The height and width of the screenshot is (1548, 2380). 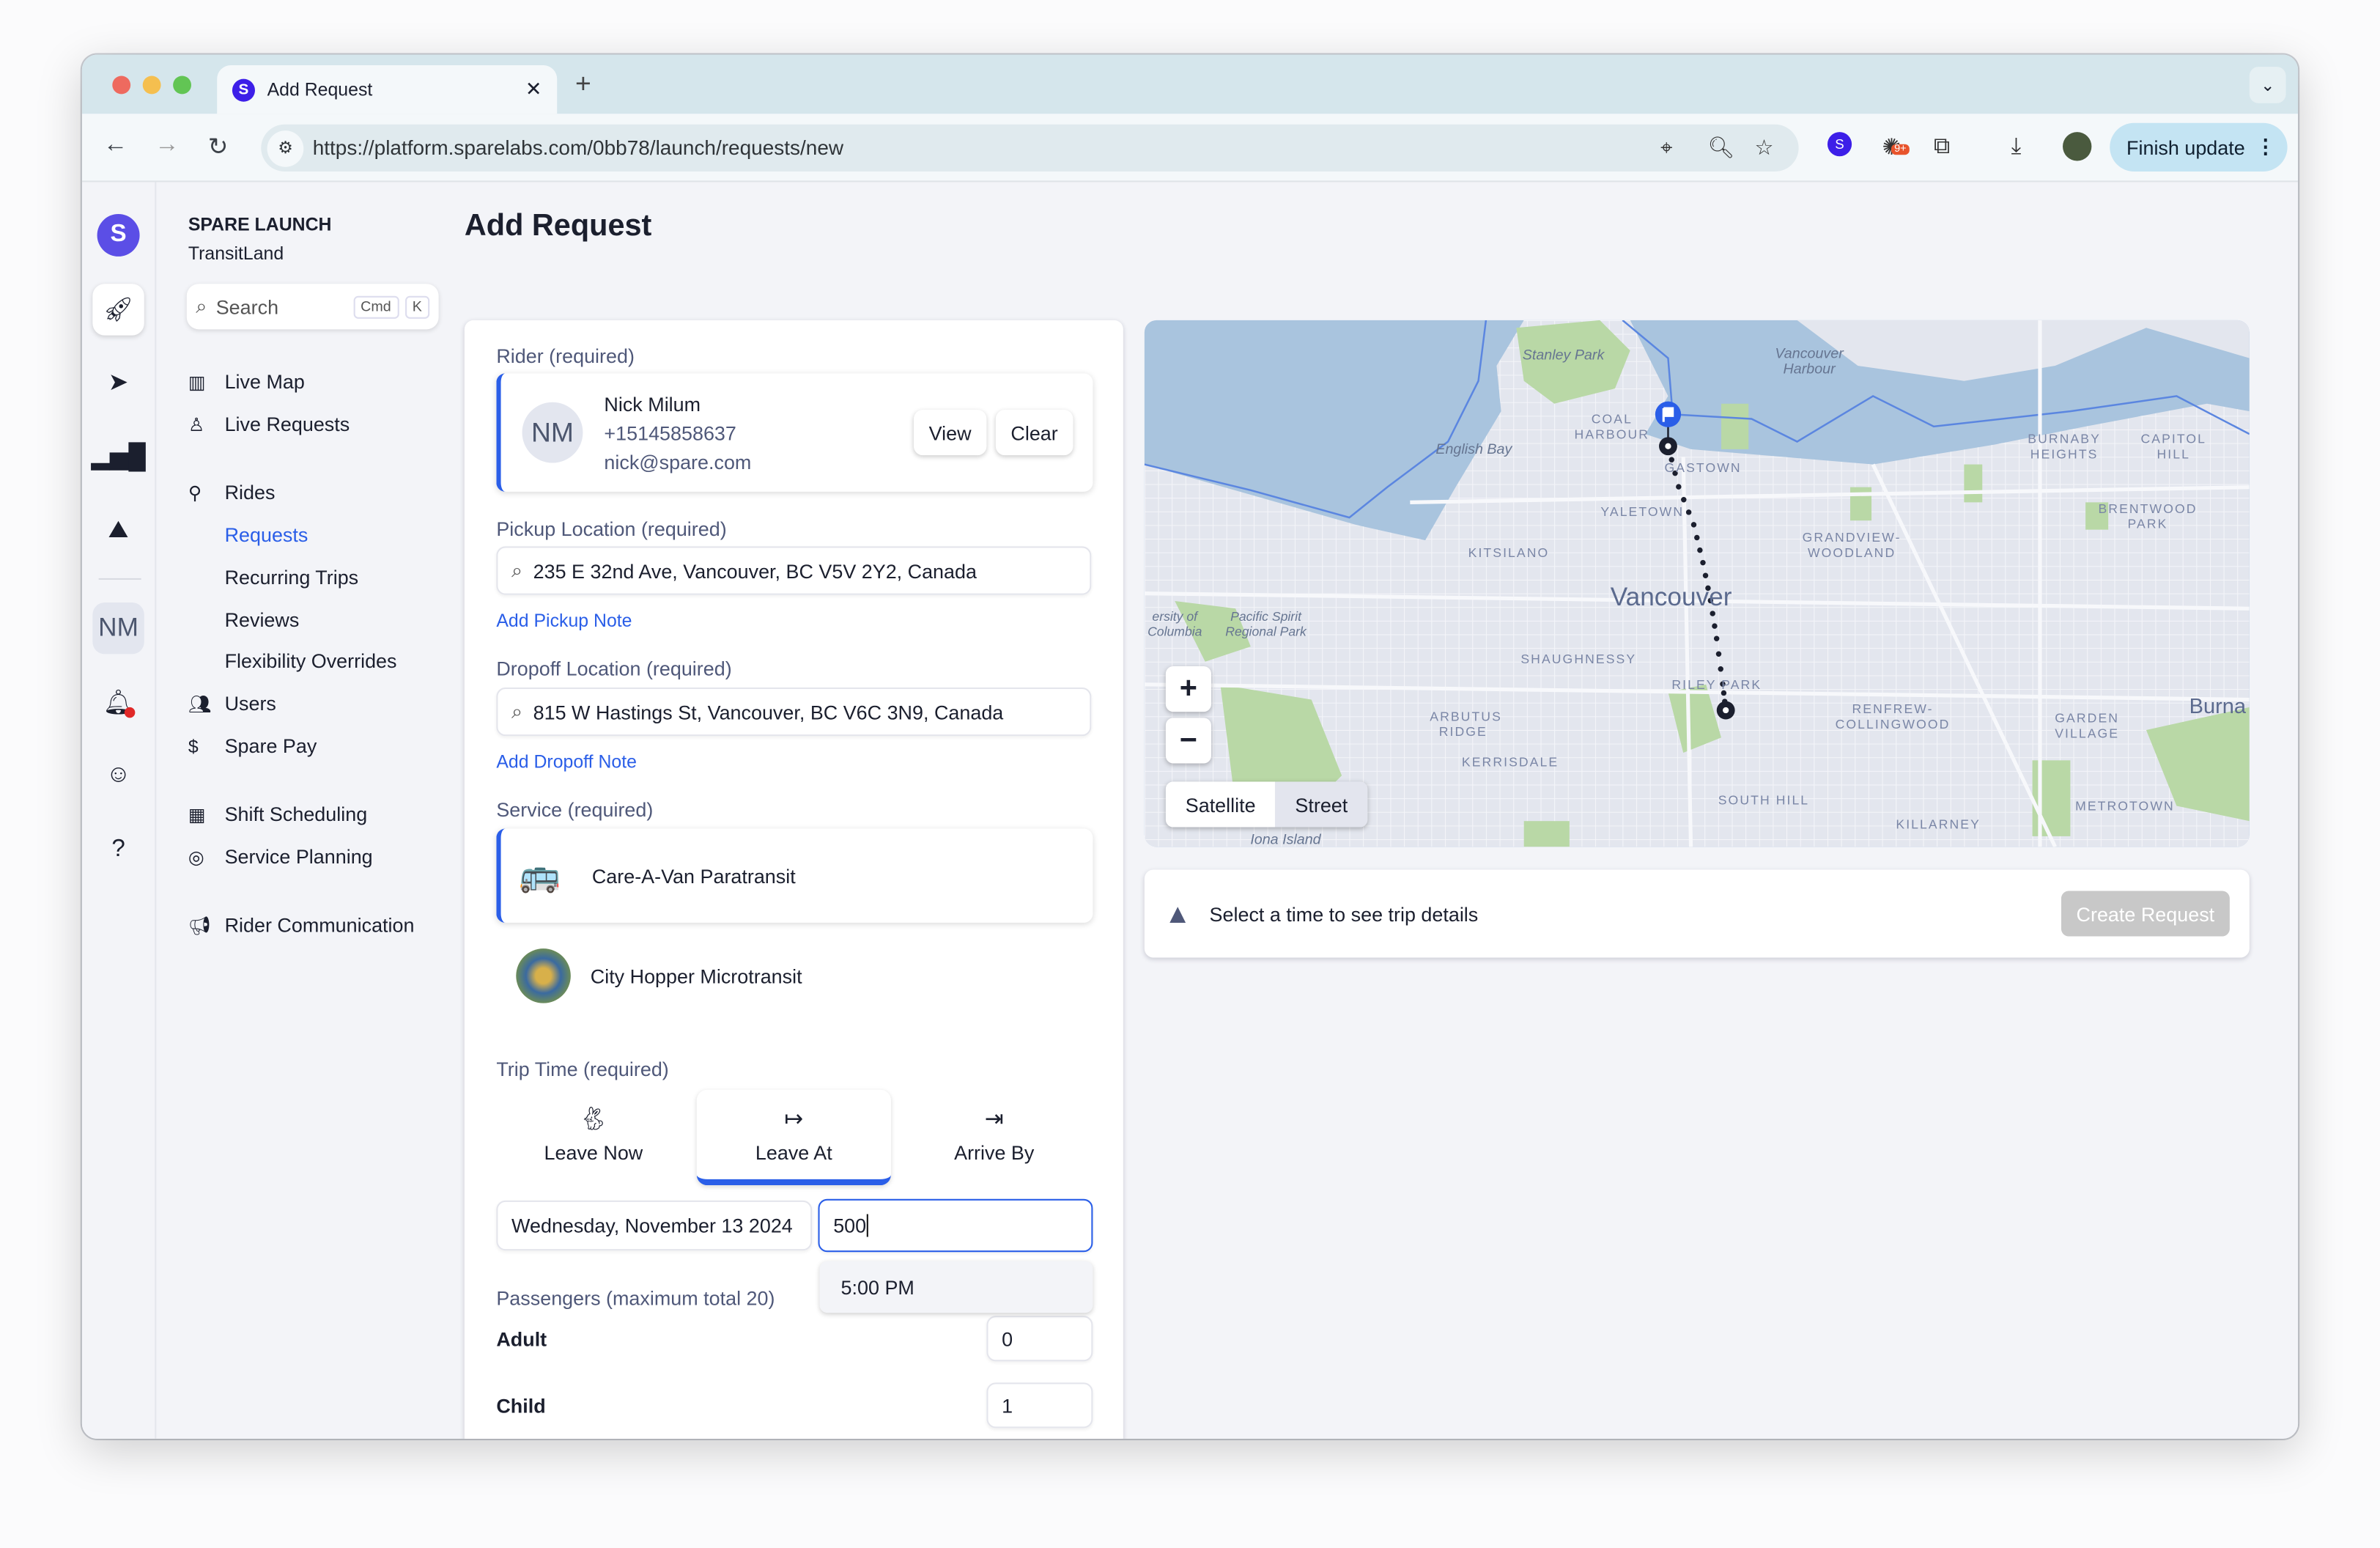 I want to click on maximize-window-button, so click(x=182, y=85).